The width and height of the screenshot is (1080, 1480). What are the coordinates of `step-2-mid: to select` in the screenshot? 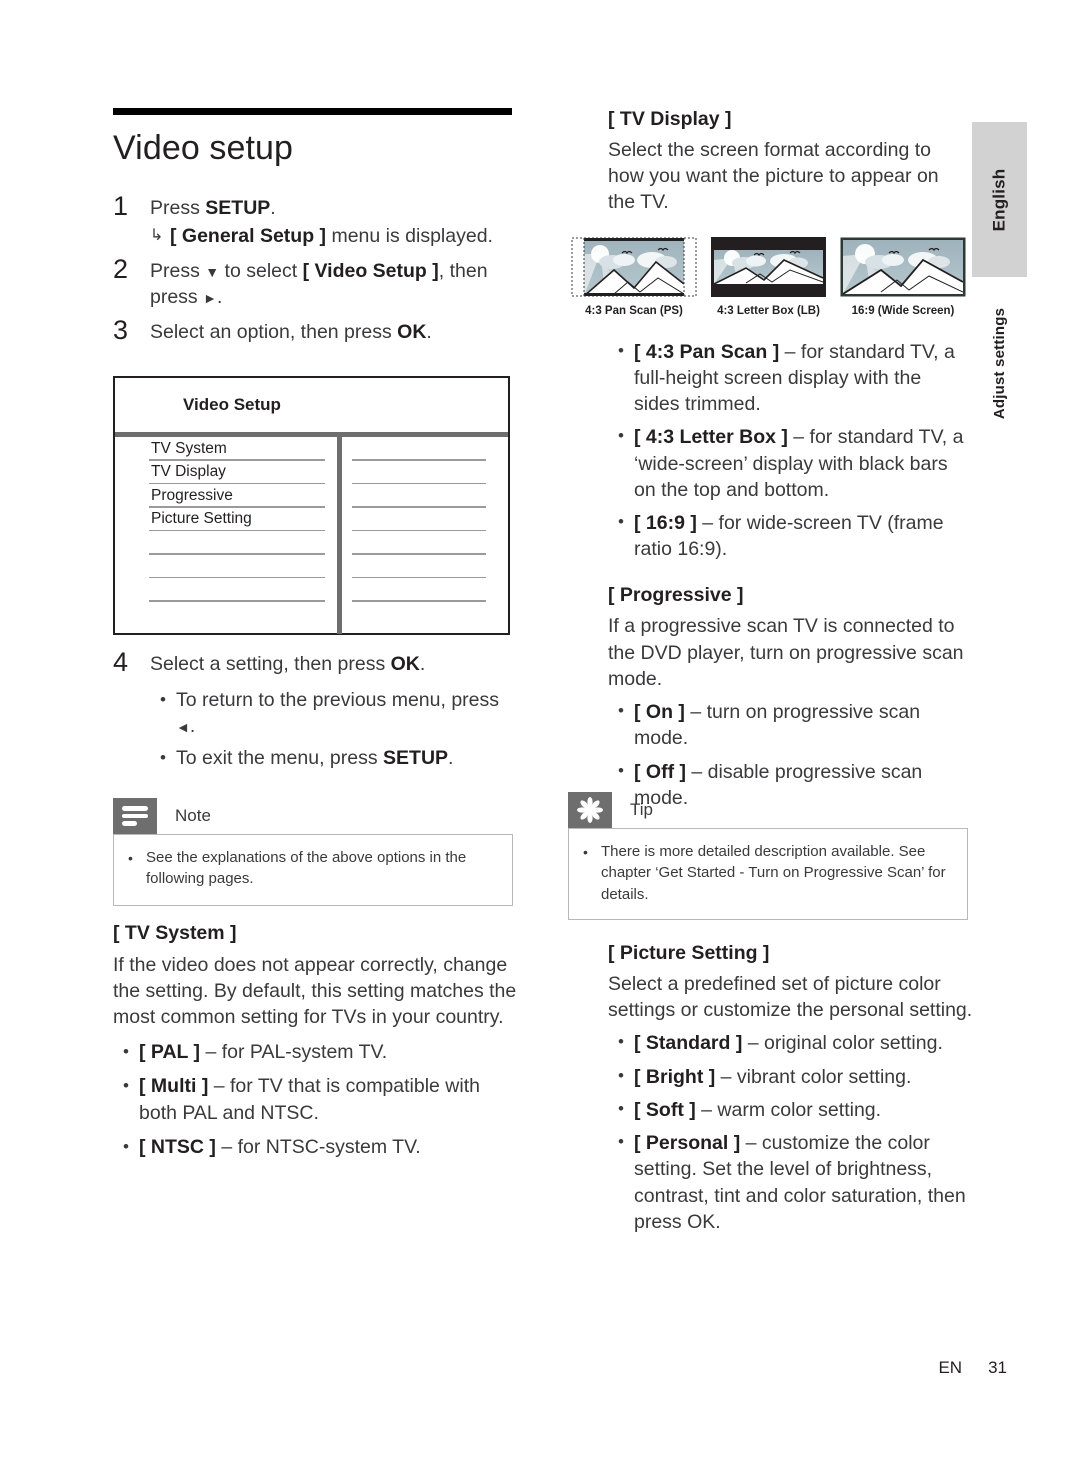 It's located at (261, 270).